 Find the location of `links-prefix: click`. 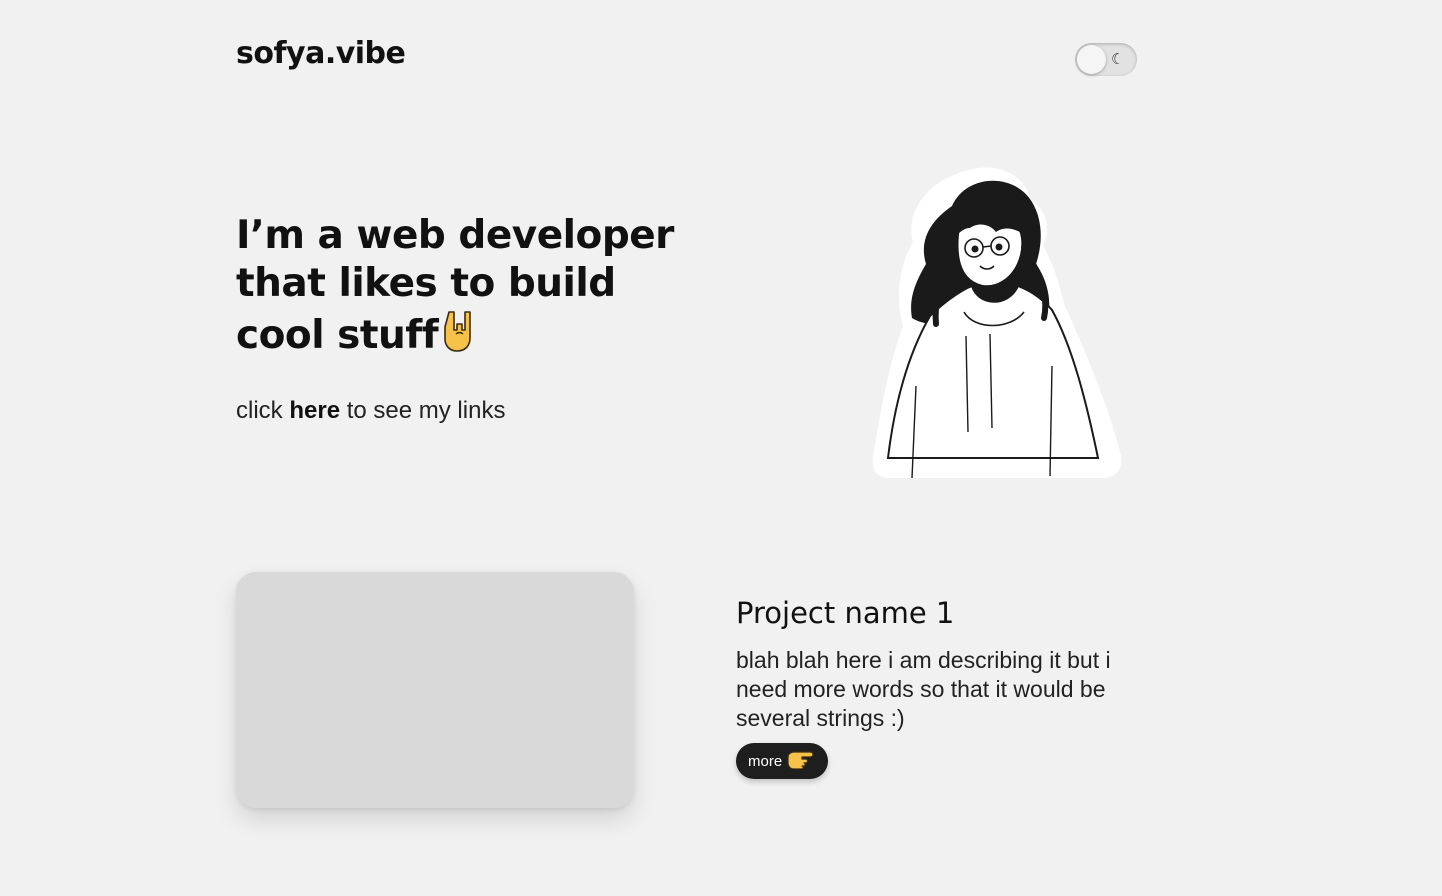

links-prefix: click is located at coordinates (259, 410).